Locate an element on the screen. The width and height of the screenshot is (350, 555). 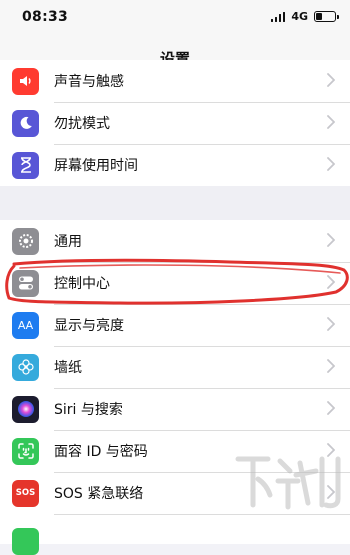
network-label: 4G is located at coordinates (299, 16).